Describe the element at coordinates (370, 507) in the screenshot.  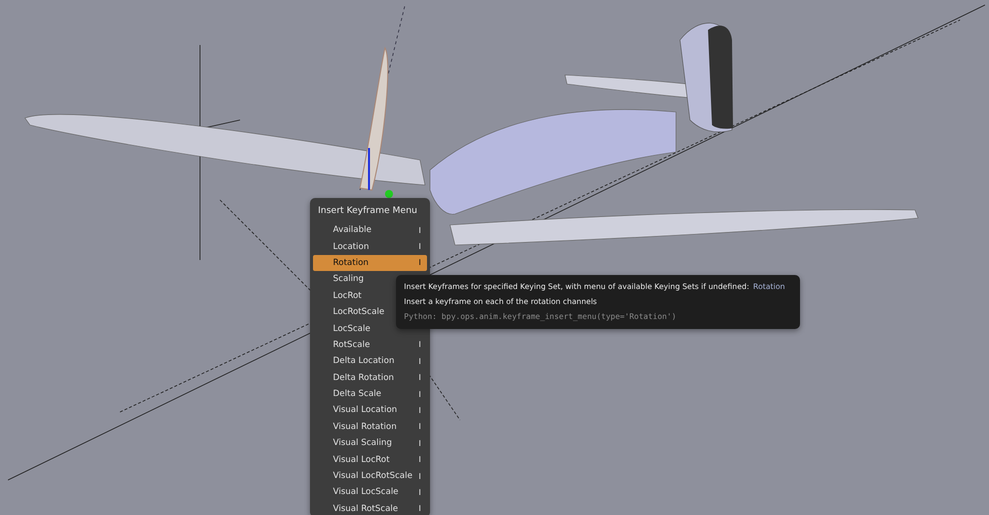
I see `menu-item: Visual RotScale I` at that location.